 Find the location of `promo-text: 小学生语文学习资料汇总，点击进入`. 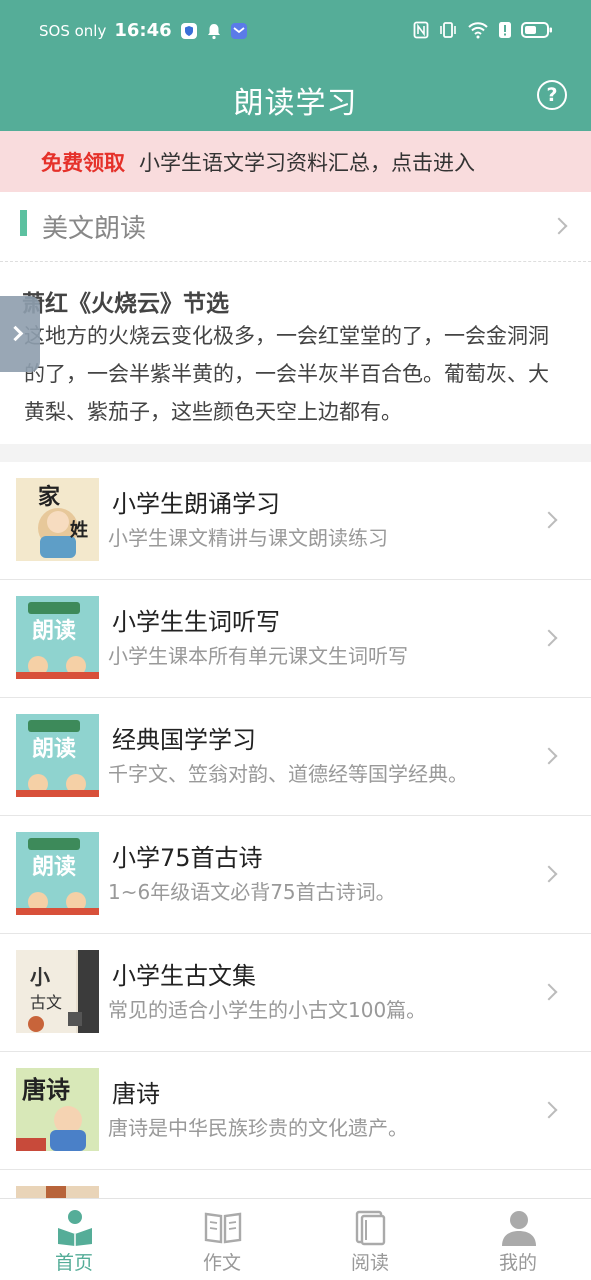

promo-text: 小学生语文学习资料汇总，点击进入 is located at coordinates (307, 162).